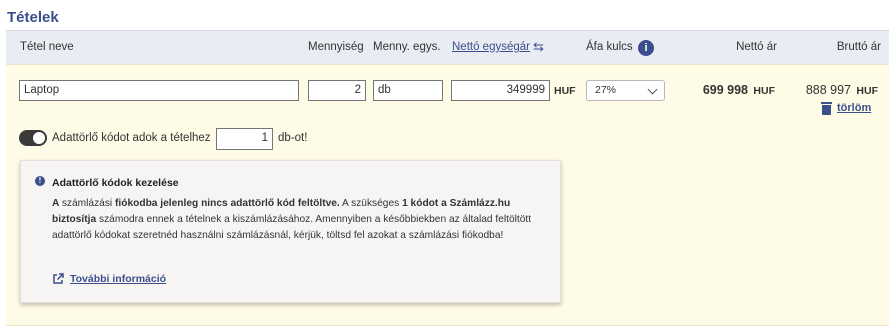  What do you see at coordinates (336, 47) in the screenshot?
I see `column-header-quantity: Mennyiség` at bounding box center [336, 47].